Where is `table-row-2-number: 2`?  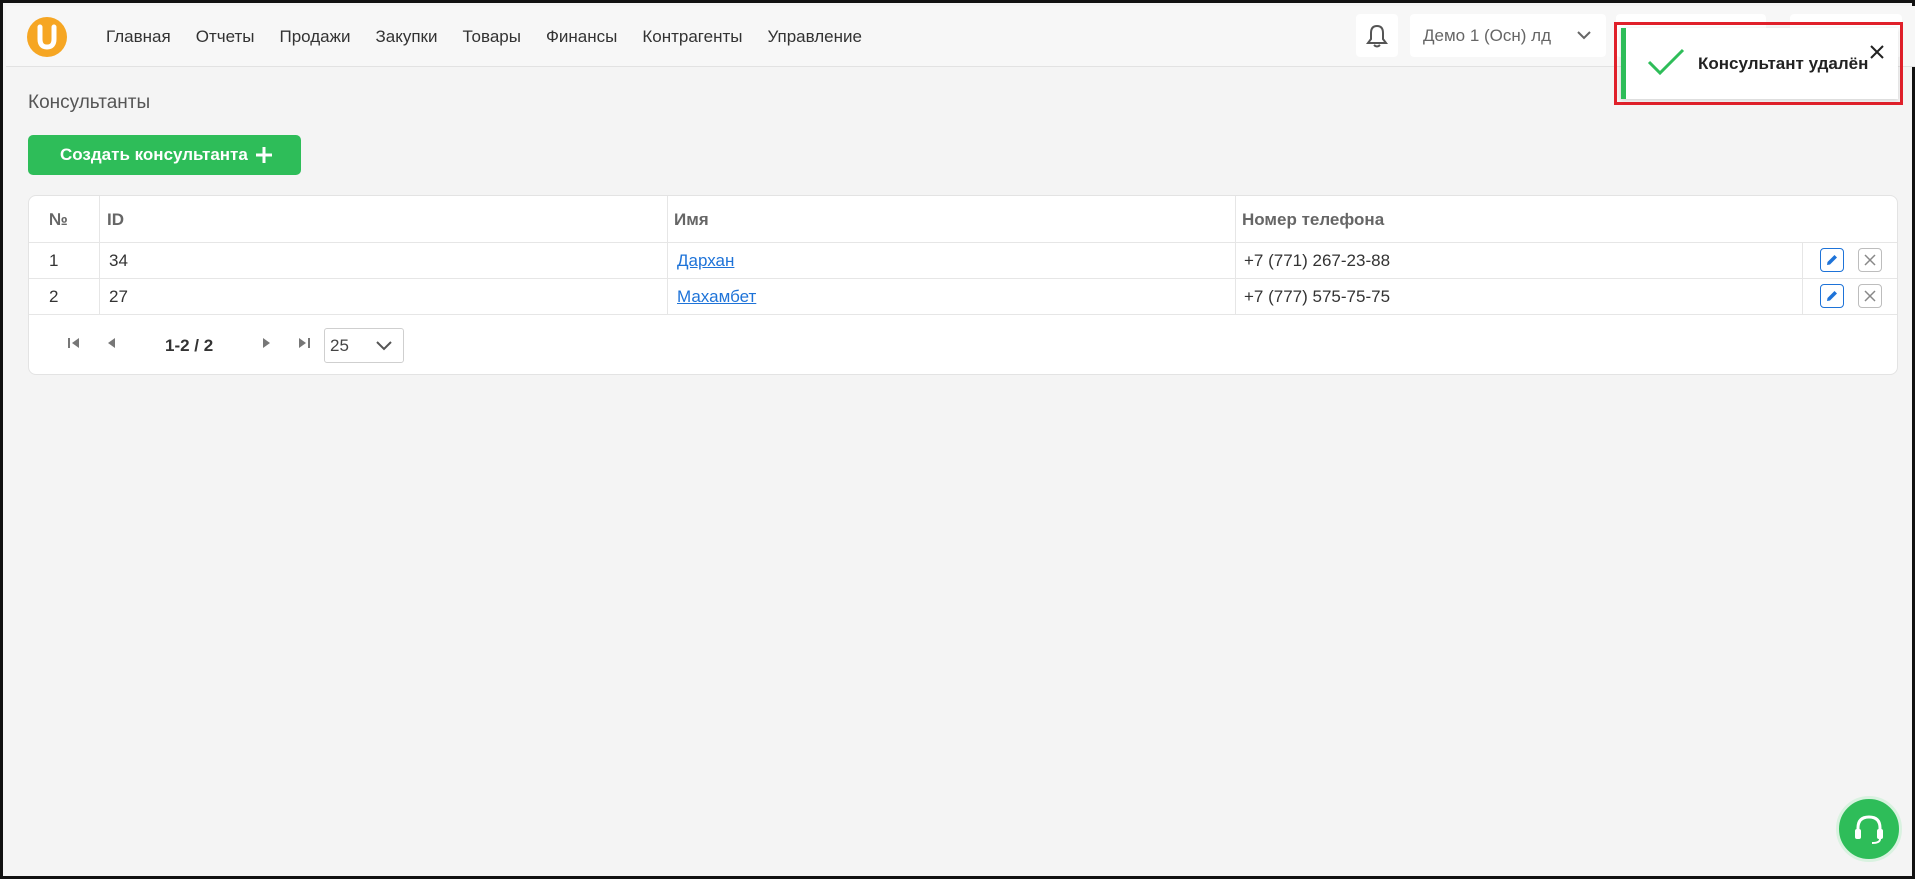
table-row-2-number: 2 is located at coordinates (54, 296).